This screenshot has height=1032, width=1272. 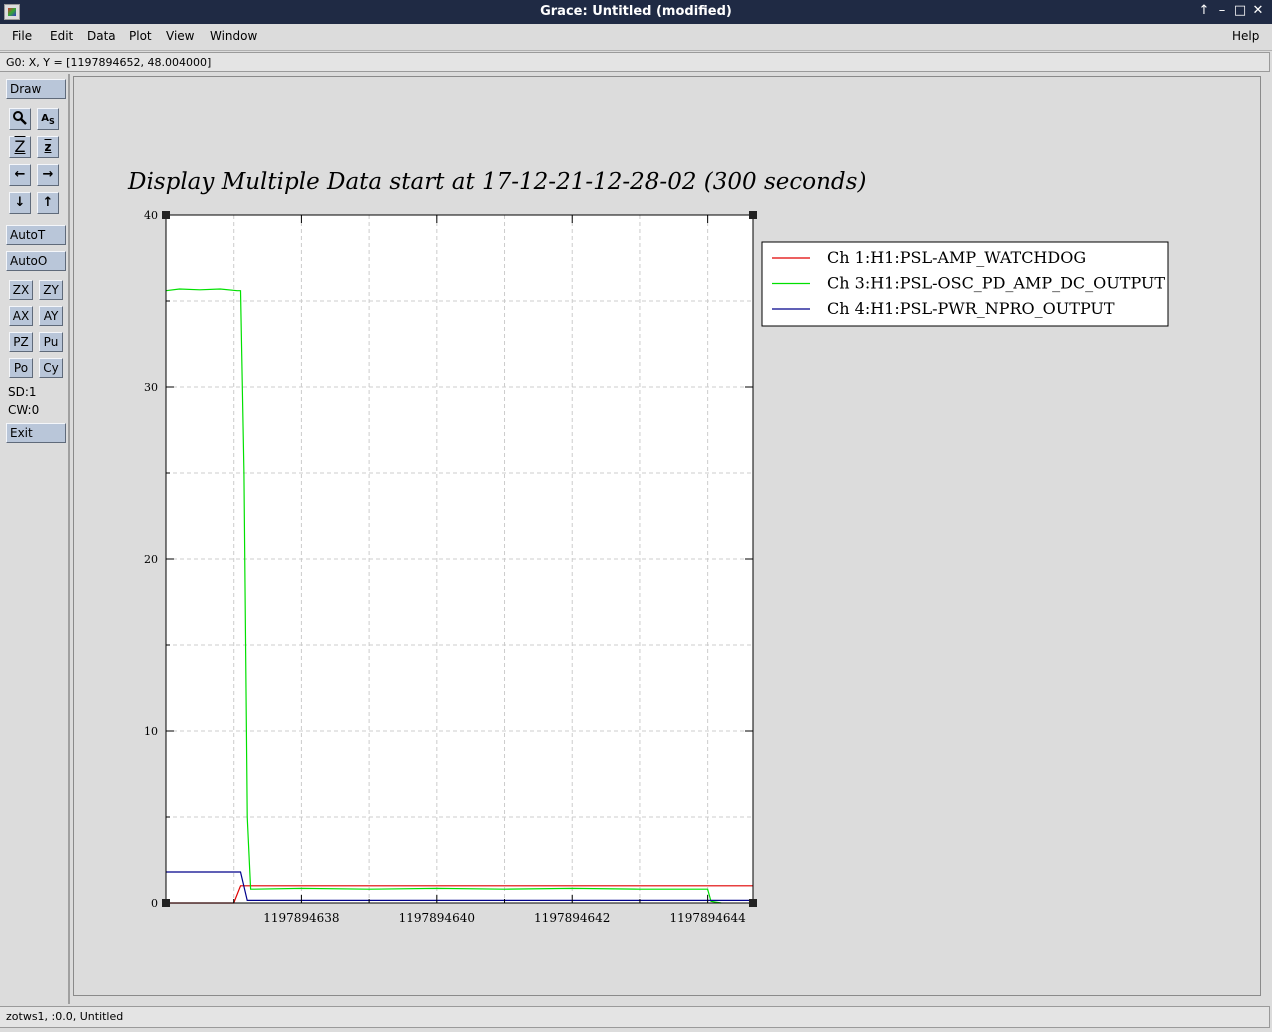 What do you see at coordinates (1245, 36) in the screenshot?
I see `menu-help: Help` at bounding box center [1245, 36].